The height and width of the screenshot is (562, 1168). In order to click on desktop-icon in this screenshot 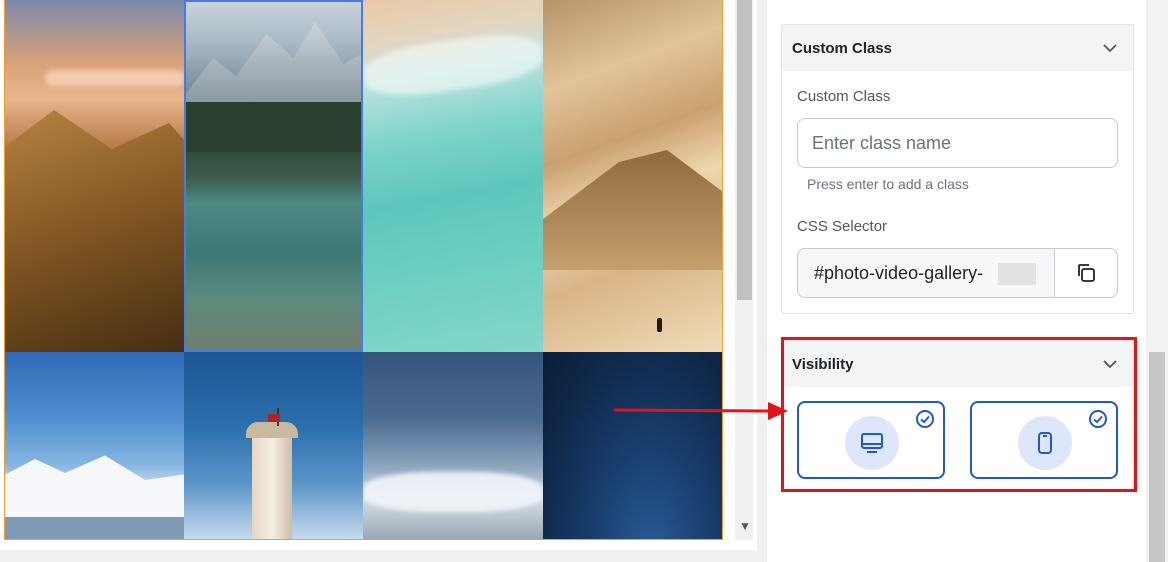, I will do `click(872, 443)`.